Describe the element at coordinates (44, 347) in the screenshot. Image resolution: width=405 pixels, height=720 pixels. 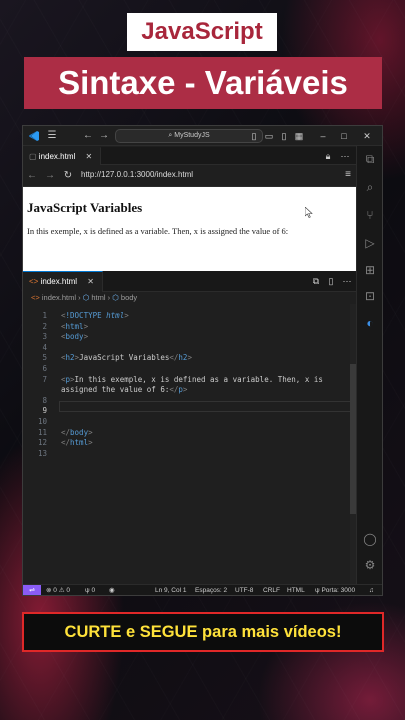
I see `line-number: 4` at that location.